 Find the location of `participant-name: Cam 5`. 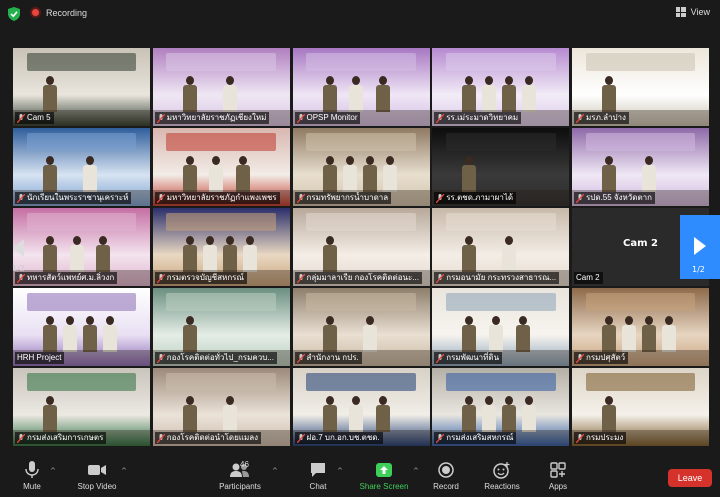

participant-name: Cam 5 is located at coordinates (39, 117).